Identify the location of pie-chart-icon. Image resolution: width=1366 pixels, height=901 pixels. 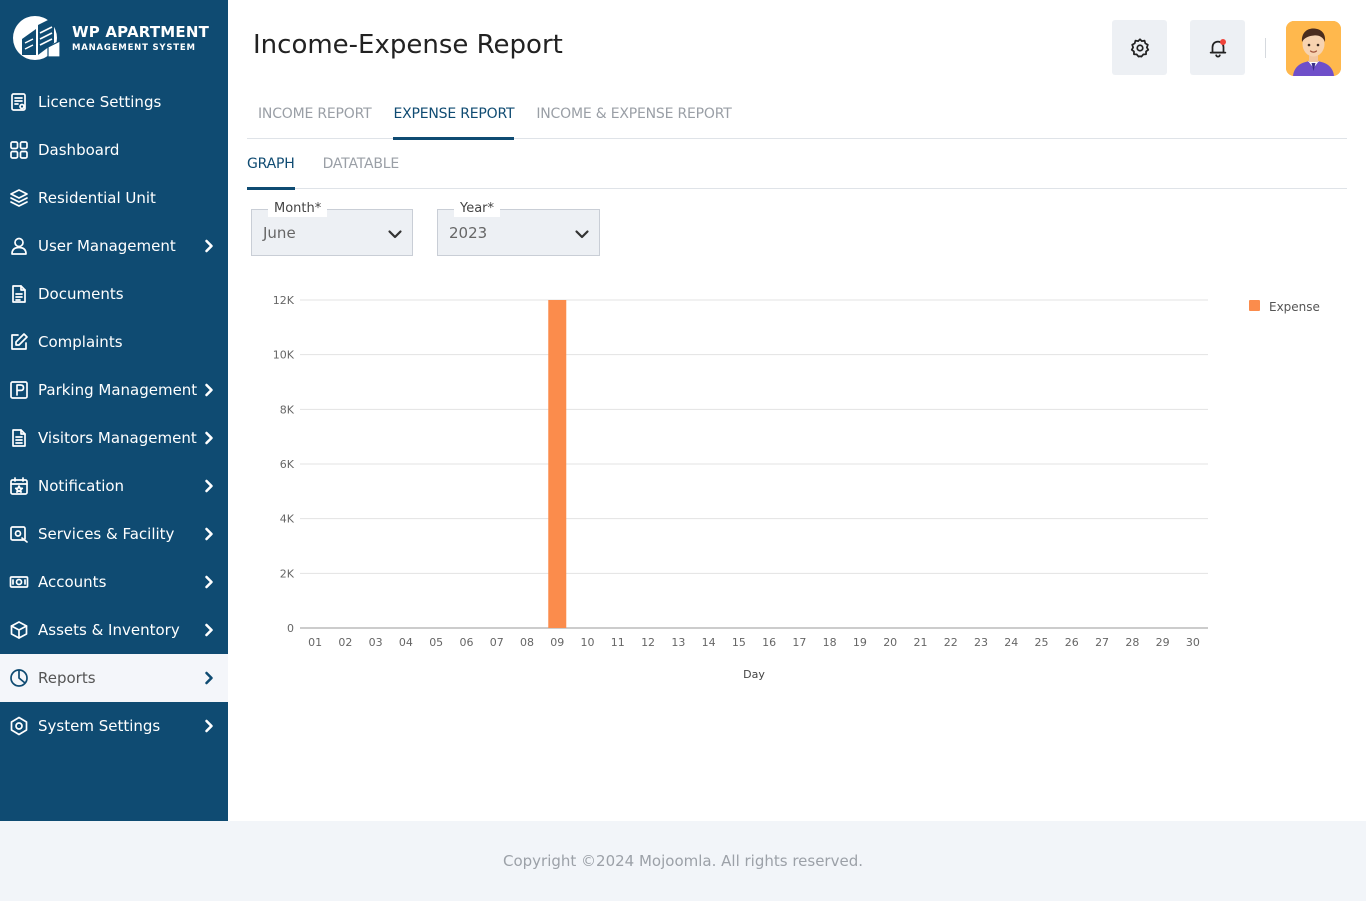
(19, 678).